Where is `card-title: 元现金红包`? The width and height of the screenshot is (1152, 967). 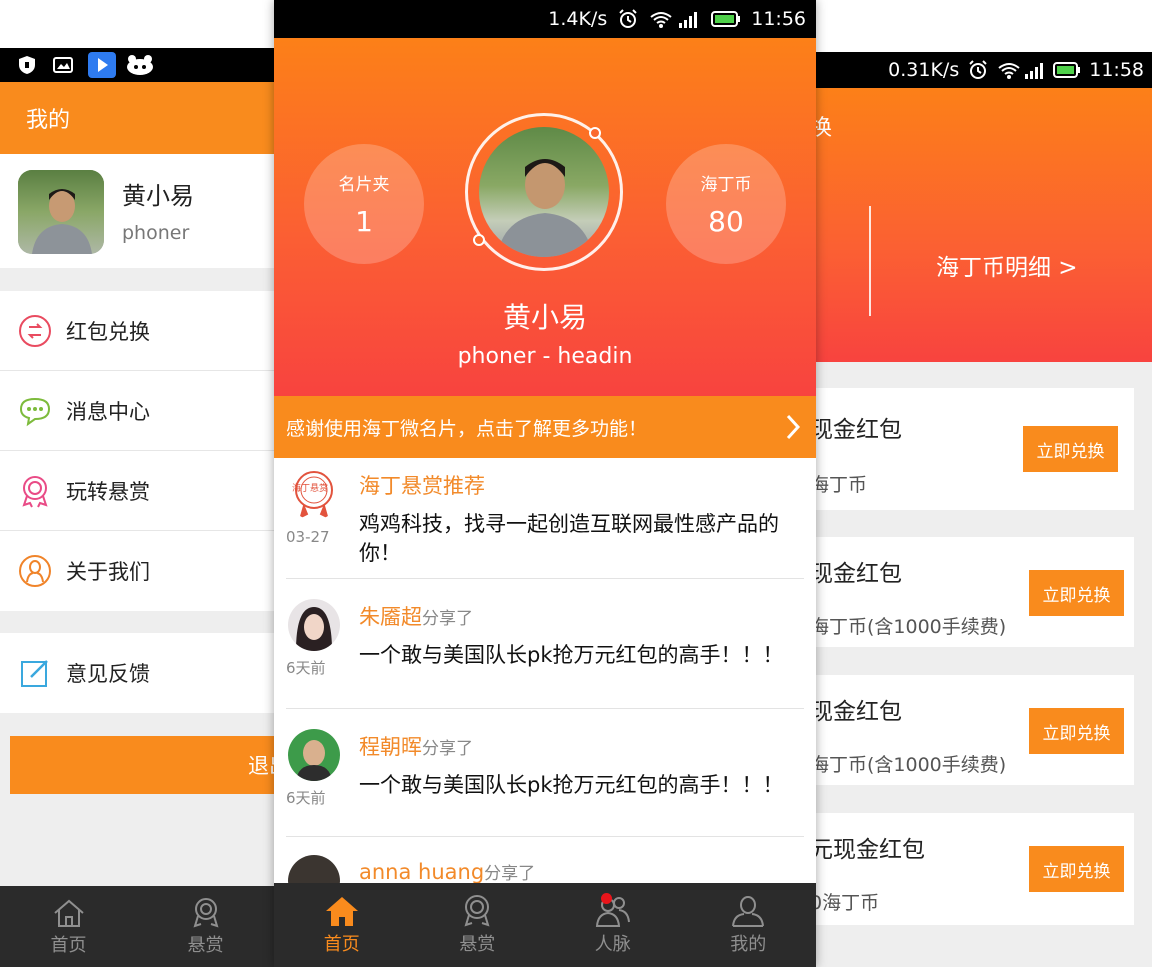 card-title: 元现金红包 is located at coordinates (870, 850).